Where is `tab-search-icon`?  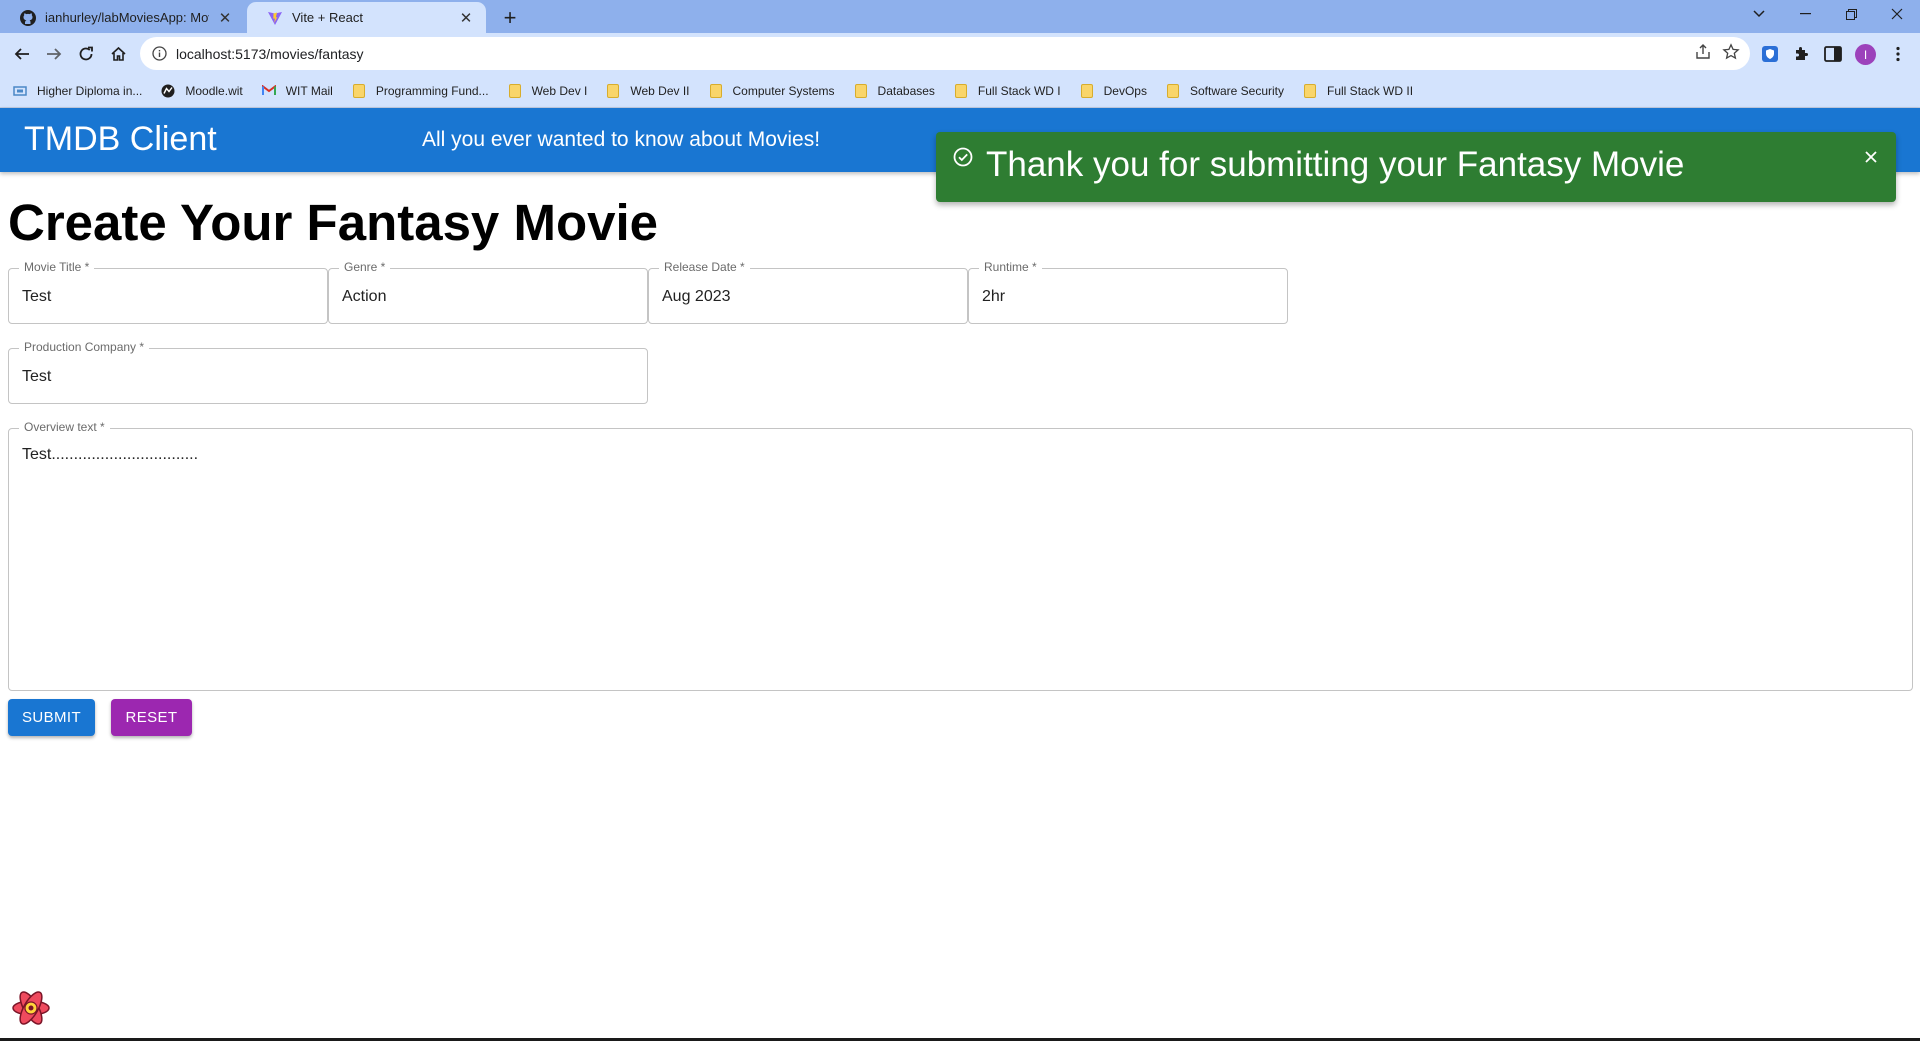
tab-search-icon is located at coordinates (1759, 14).